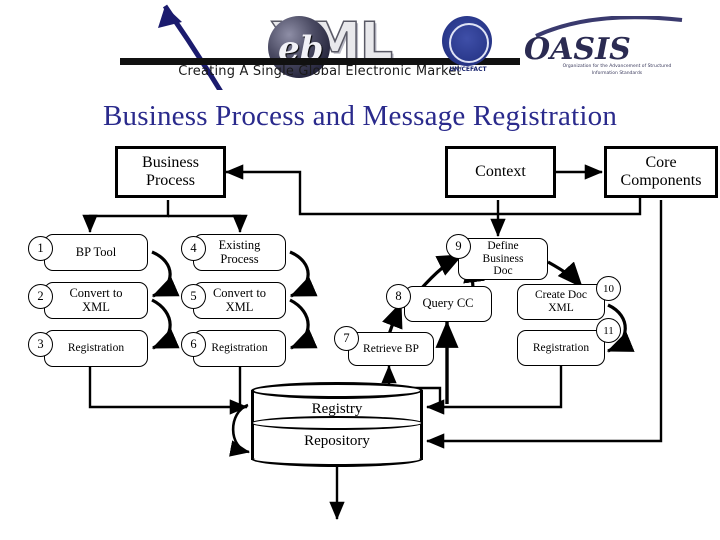  I want to click on step-box-3: Registration, so click(96, 348).